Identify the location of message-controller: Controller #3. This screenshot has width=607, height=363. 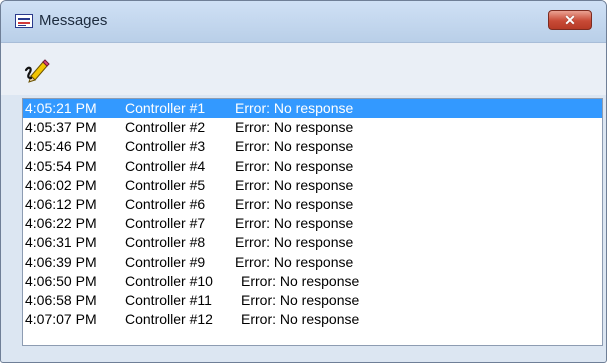
(165, 146).